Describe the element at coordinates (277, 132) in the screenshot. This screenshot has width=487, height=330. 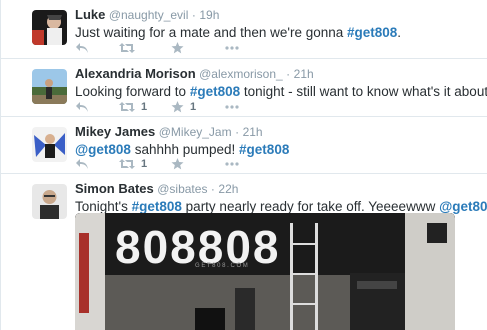
I see `tweet-header: Mikey James @Mikey_Jam · 21h` at that location.